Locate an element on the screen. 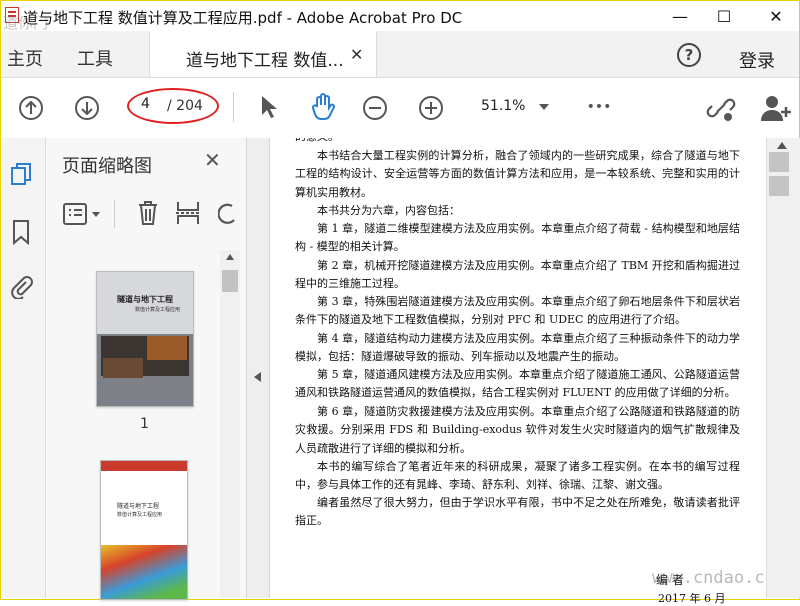  delete-page-icon is located at coordinates (148, 213).